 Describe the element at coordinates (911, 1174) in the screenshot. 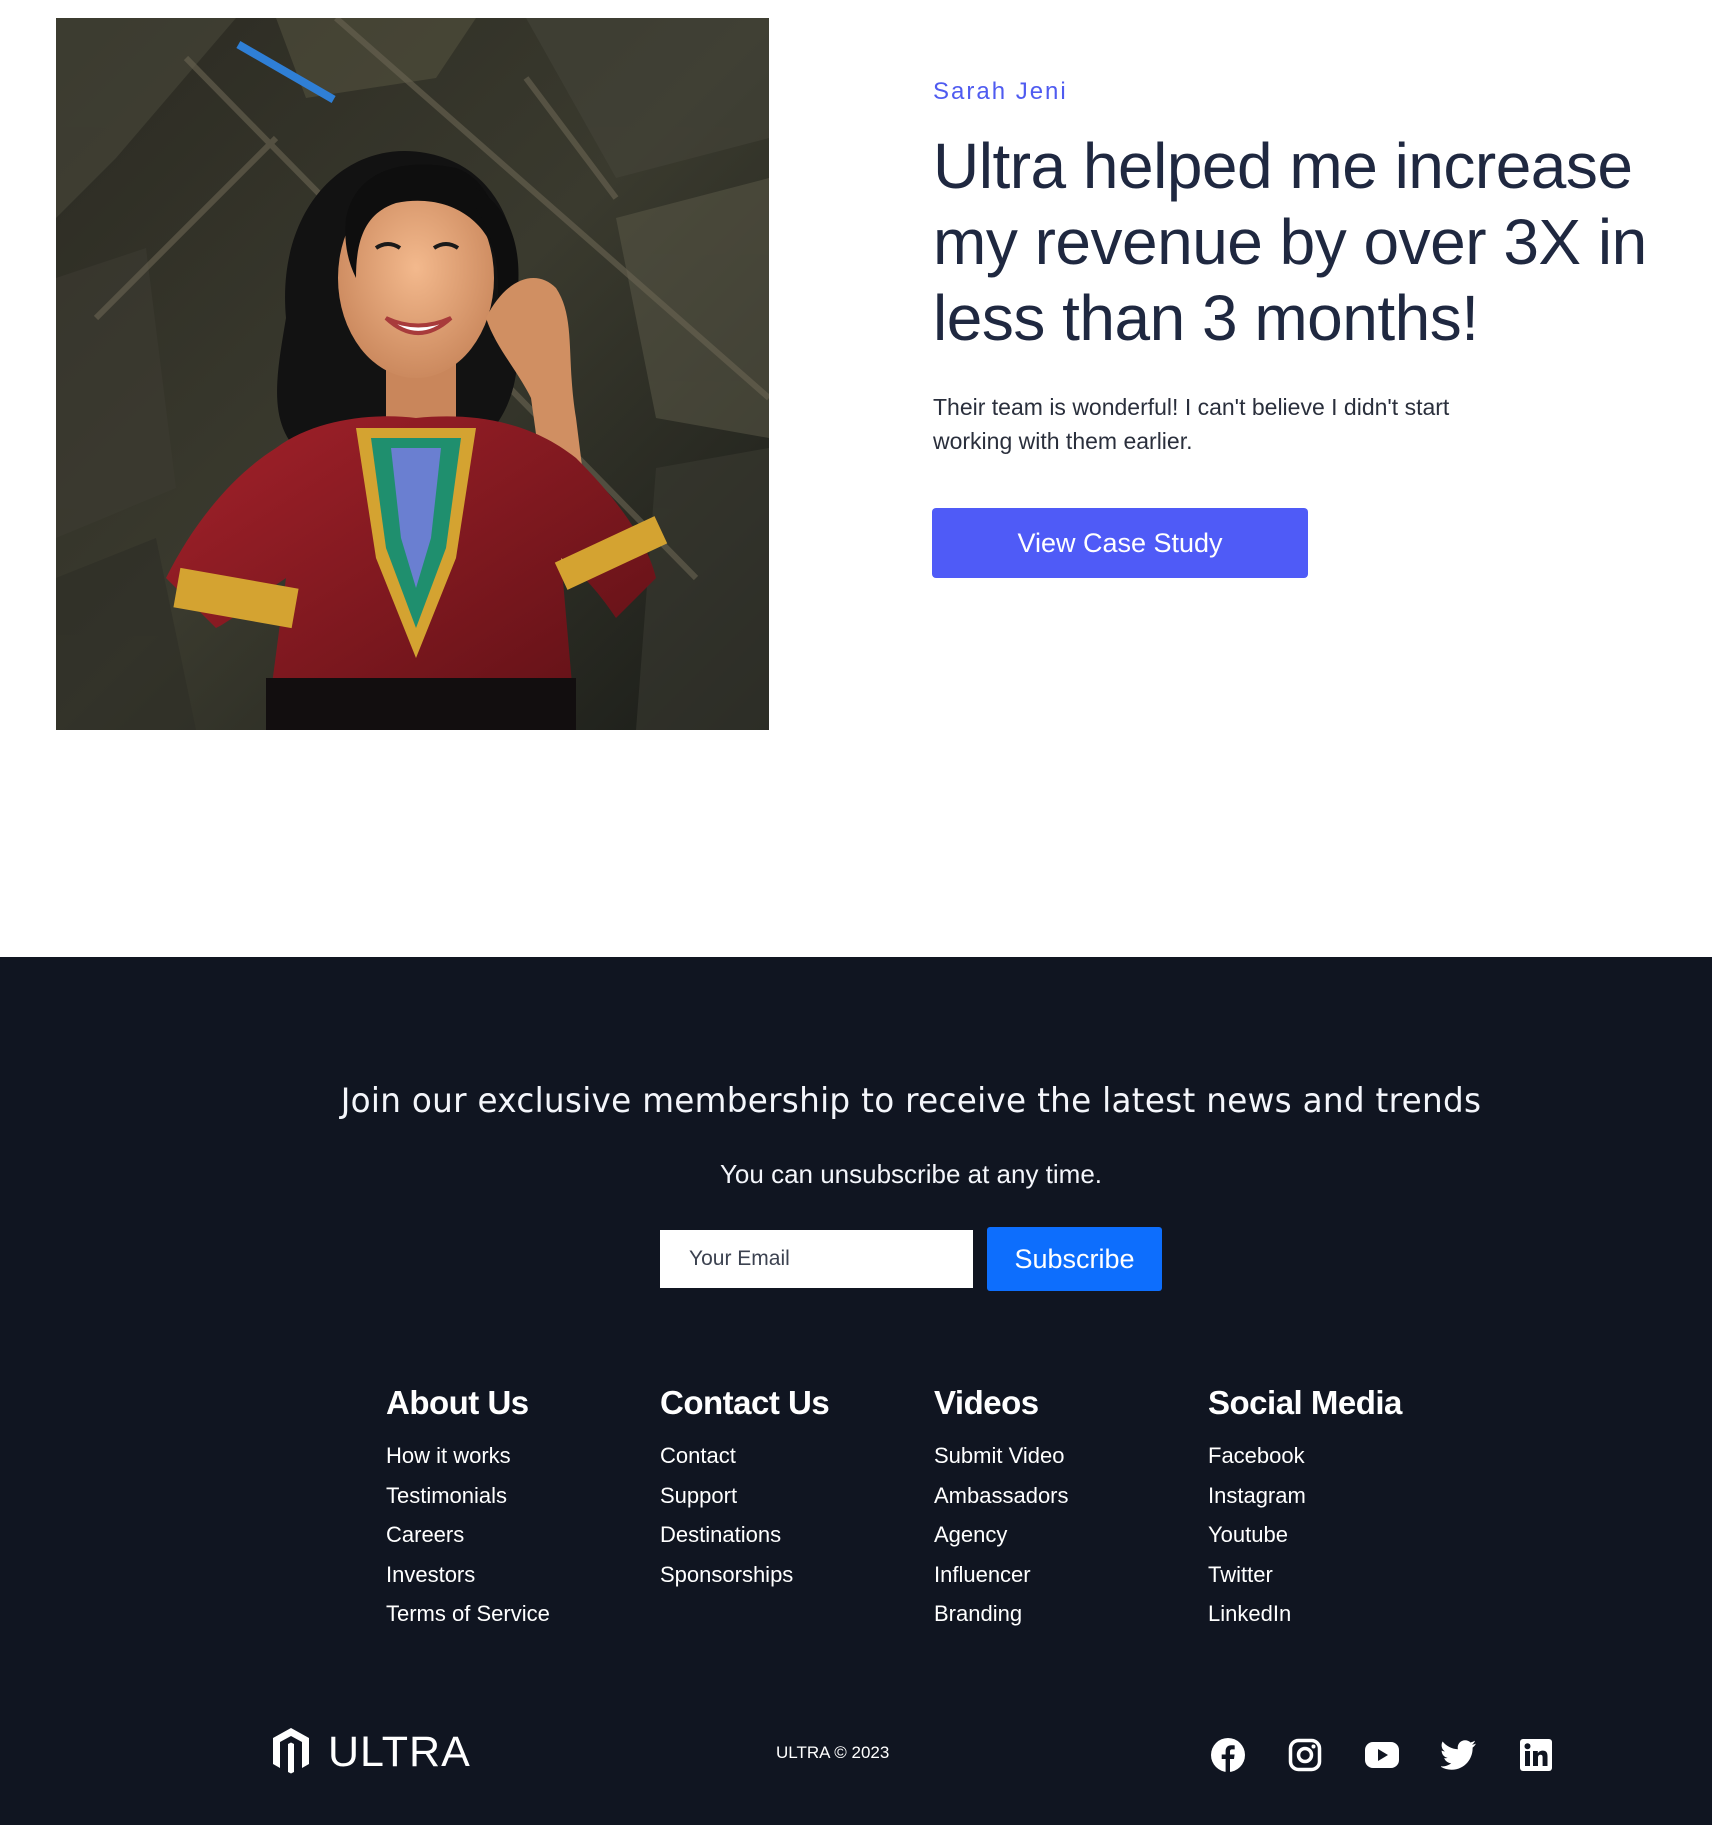

I see `newsletter-subtext: You can unsubscribe at any time.` at that location.